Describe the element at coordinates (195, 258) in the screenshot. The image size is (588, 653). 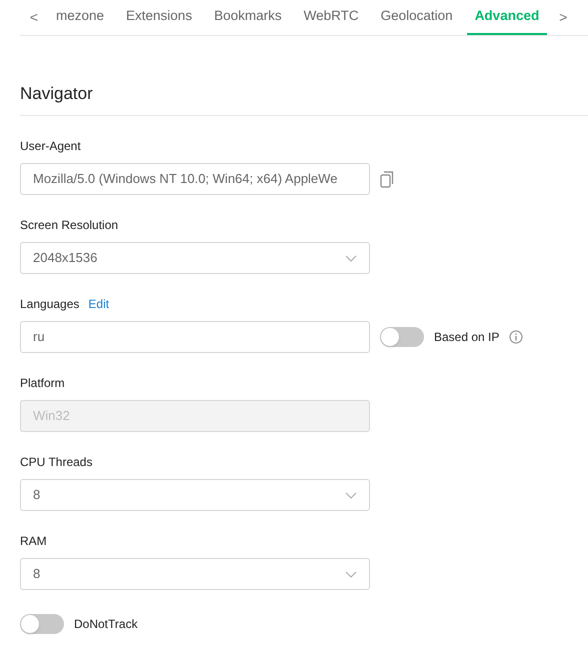
I see `select-field: 2048x1536` at that location.